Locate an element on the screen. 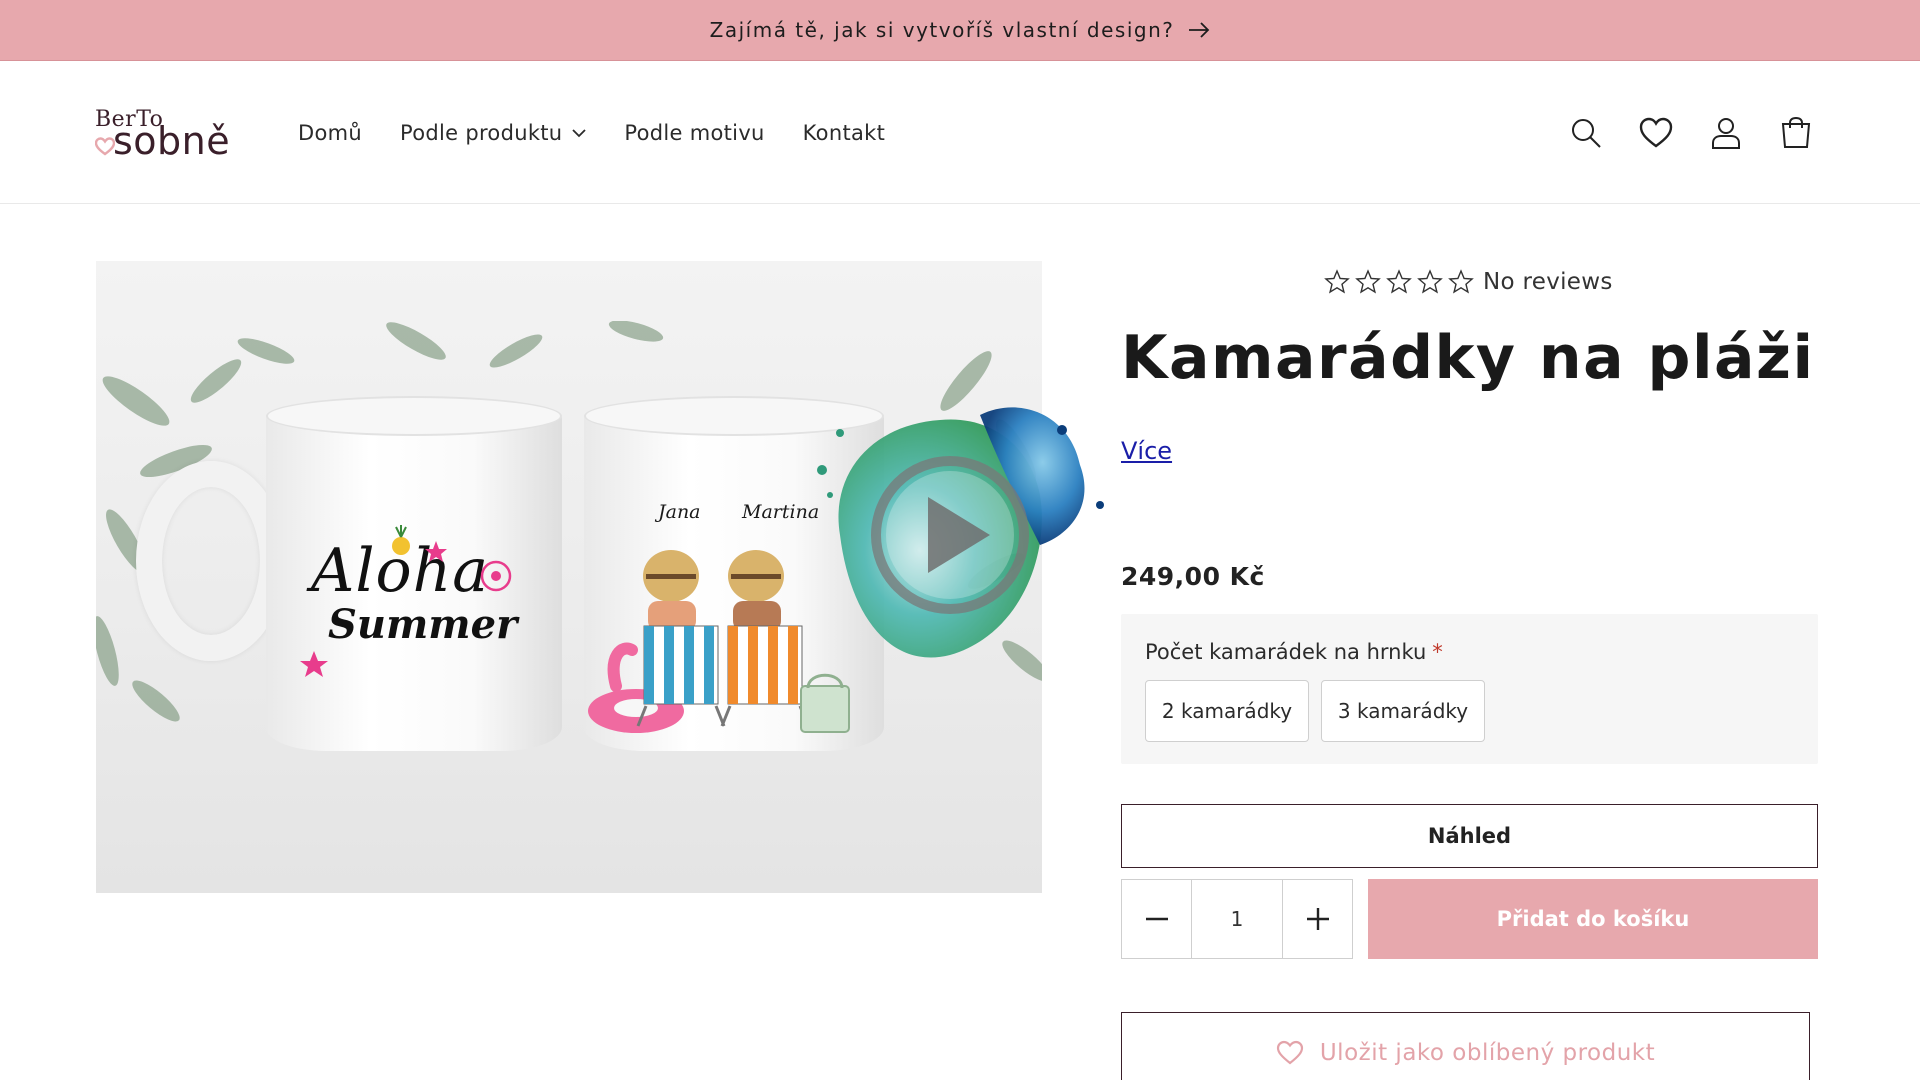 The image size is (1920, 1080). search-icon is located at coordinates (1586, 133).